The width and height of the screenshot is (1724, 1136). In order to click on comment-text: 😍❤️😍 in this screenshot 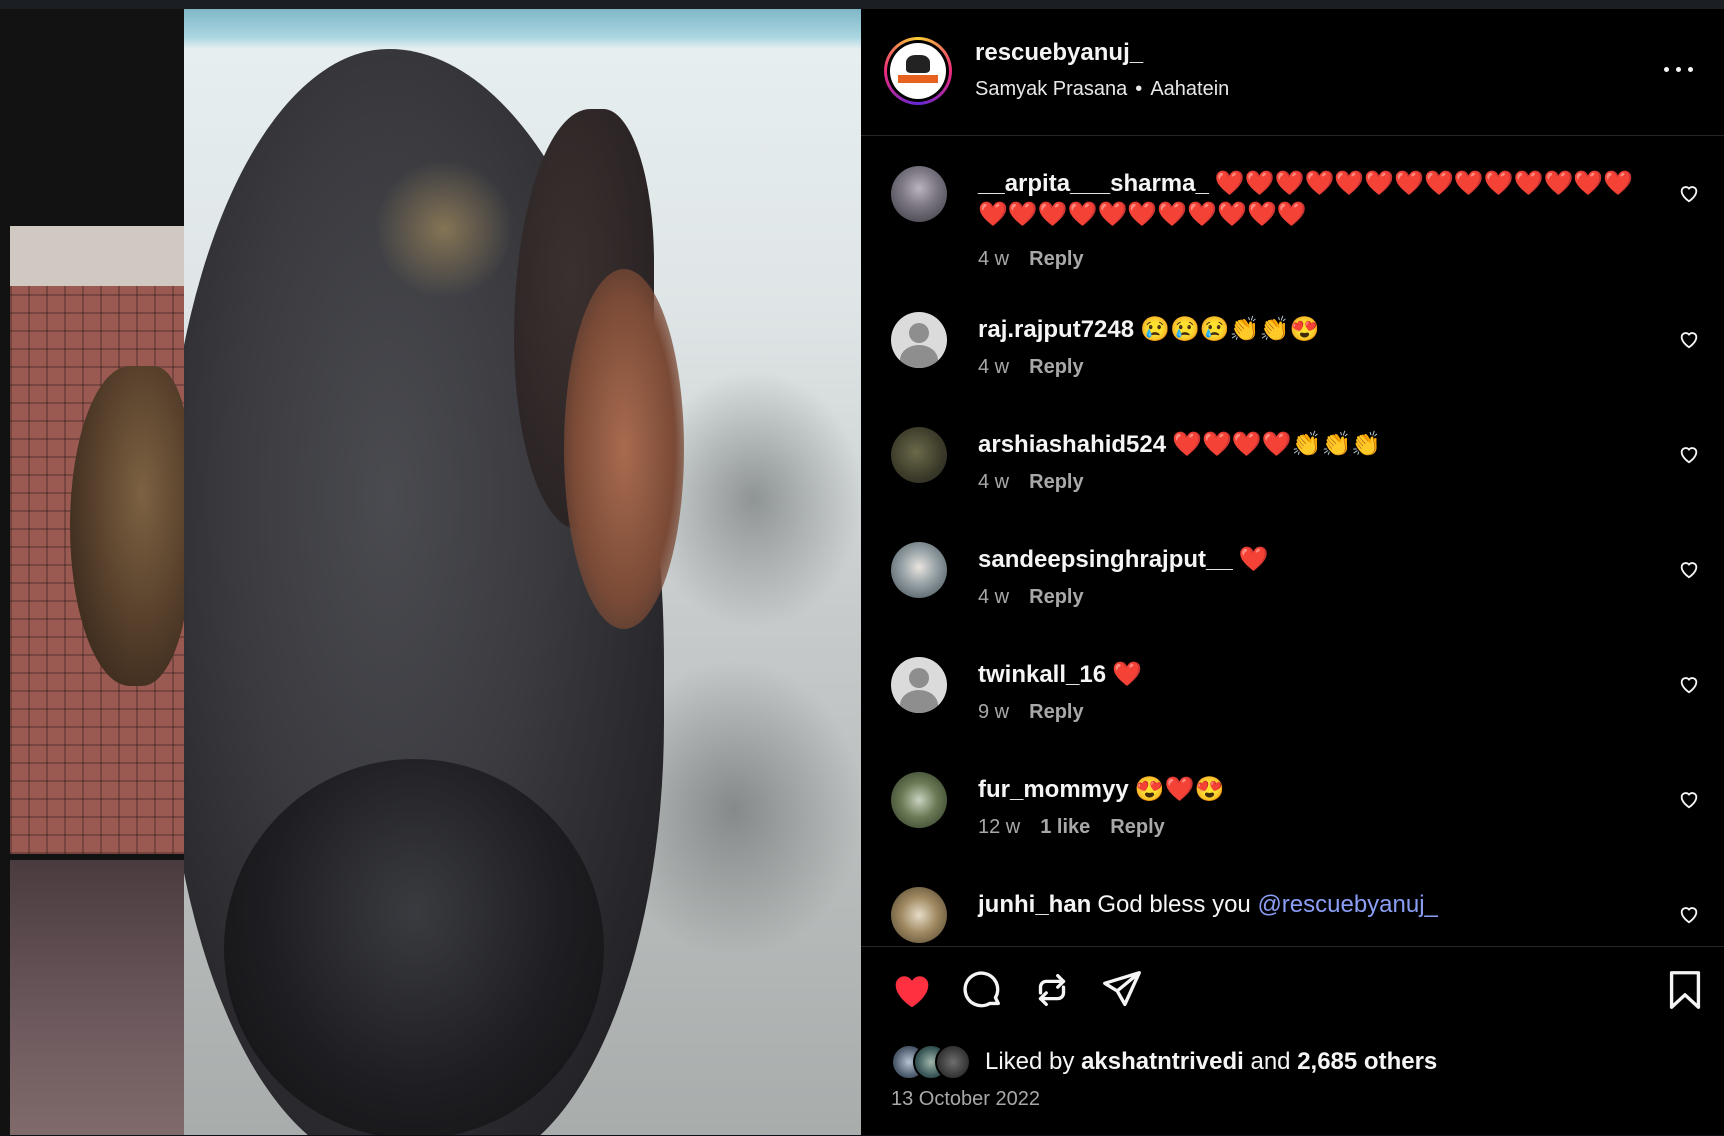, I will do `click(1179, 789)`.